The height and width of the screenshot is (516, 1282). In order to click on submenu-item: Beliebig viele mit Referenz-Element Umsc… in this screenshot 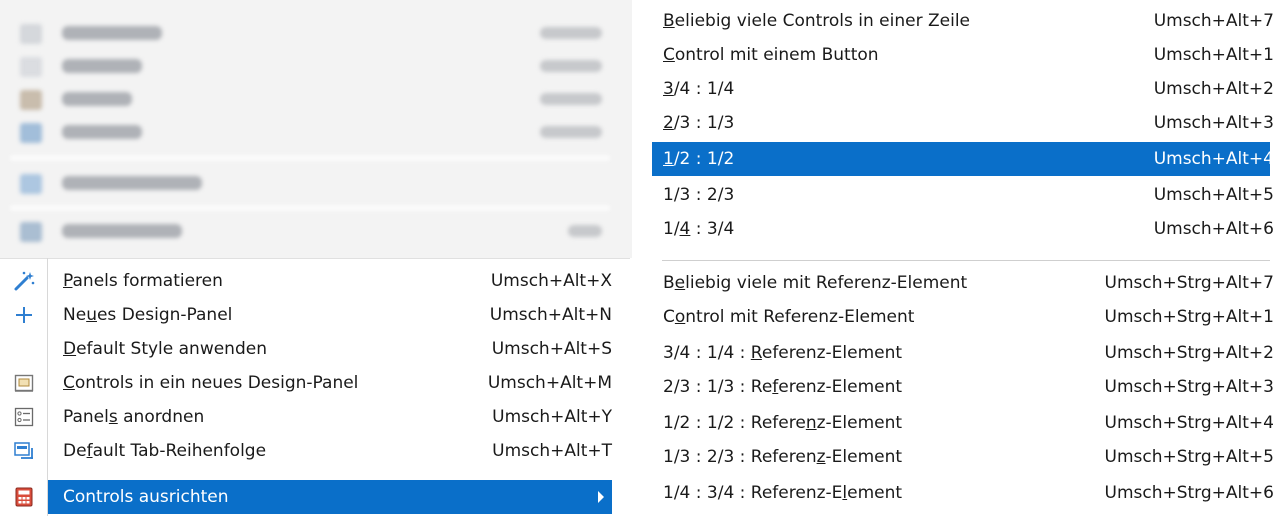, I will do `click(963, 283)`.